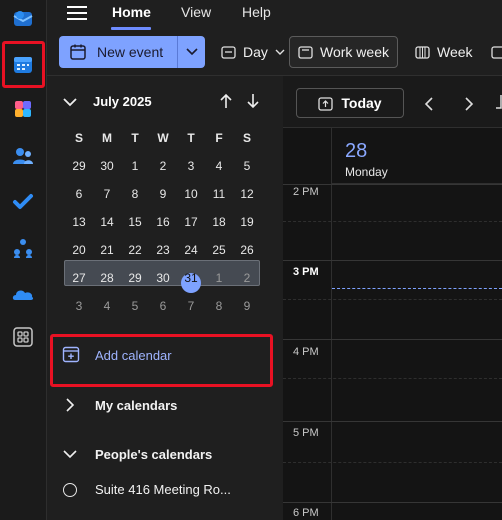 The height and width of the screenshot is (520, 502). Describe the element at coordinates (366, 172) in the screenshot. I see `day-name: Monday` at that location.